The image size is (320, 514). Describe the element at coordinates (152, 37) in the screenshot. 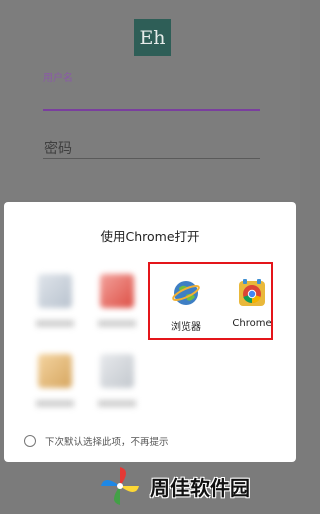

I see `app-logo: Eh` at that location.